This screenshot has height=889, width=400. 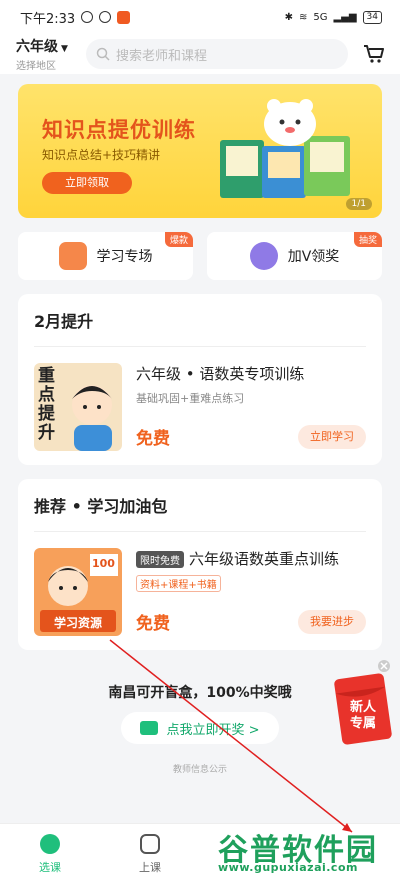 I want to click on banner-claim-button: 立即领取, so click(x=87, y=183).